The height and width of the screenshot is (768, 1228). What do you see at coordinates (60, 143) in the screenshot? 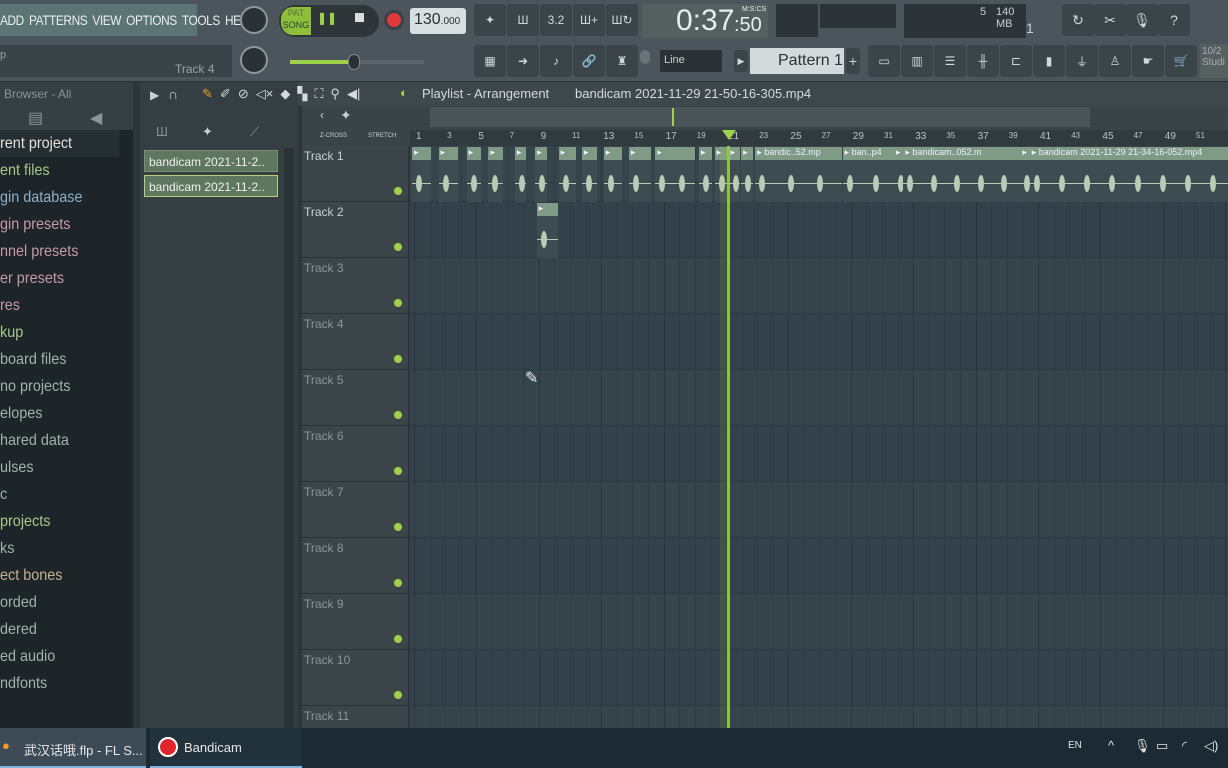
I see `browser-item: rent project` at bounding box center [60, 143].